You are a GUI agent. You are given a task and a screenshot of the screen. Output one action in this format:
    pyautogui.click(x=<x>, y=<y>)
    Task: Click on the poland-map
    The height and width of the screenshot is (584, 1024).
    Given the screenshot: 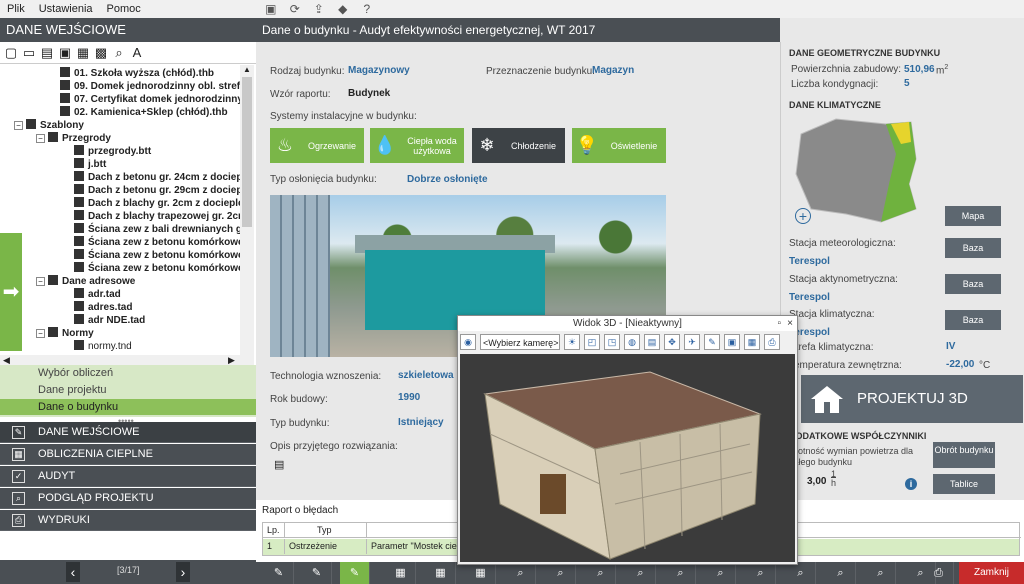 What is the action you would take?
    pyautogui.click(x=856, y=169)
    